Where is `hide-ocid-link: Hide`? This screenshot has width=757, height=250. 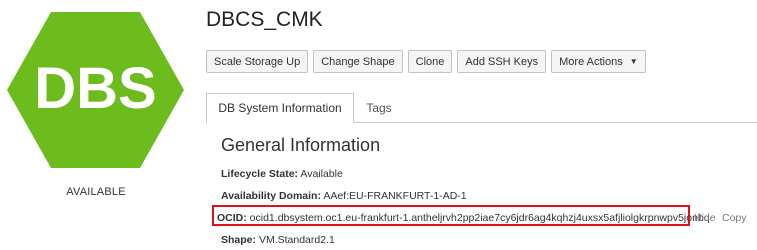 hide-ocid-link: Hide is located at coordinates (705, 218).